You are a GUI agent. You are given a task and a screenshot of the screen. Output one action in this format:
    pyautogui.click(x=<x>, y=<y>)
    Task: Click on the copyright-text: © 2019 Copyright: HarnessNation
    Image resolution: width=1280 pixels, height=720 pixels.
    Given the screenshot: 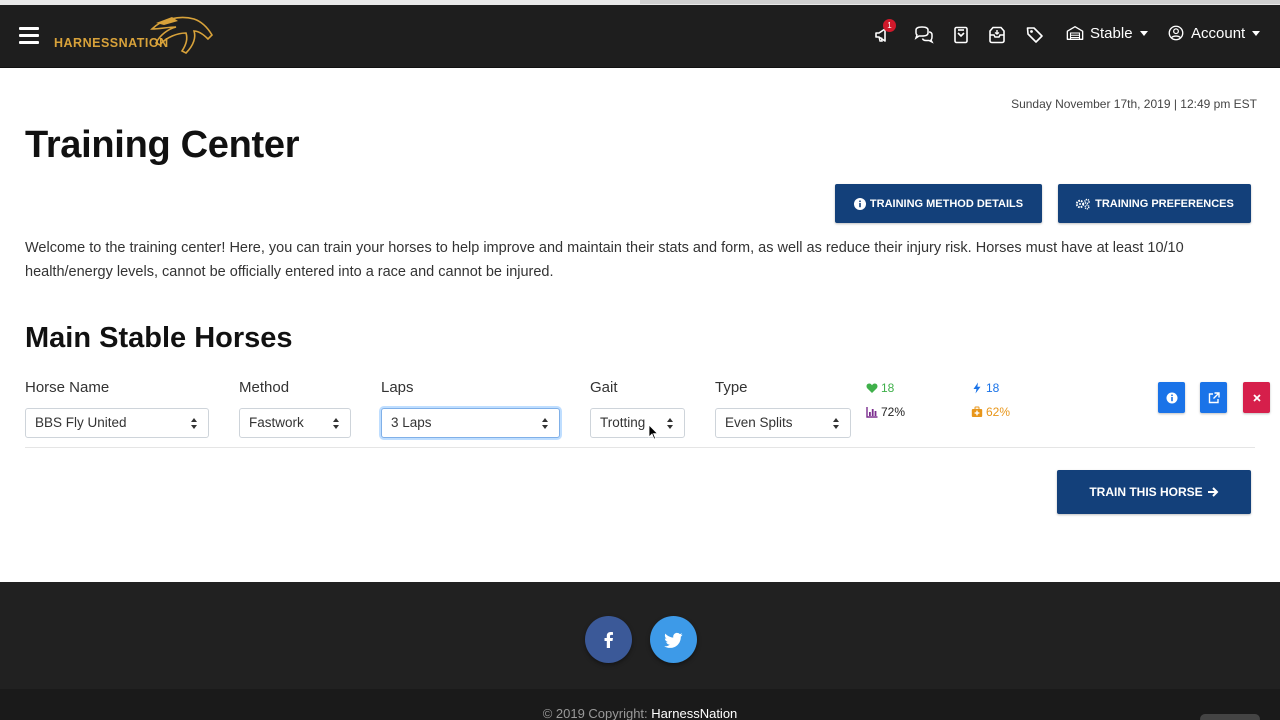 What is the action you would take?
    pyautogui.click(x=640, y=713)
    